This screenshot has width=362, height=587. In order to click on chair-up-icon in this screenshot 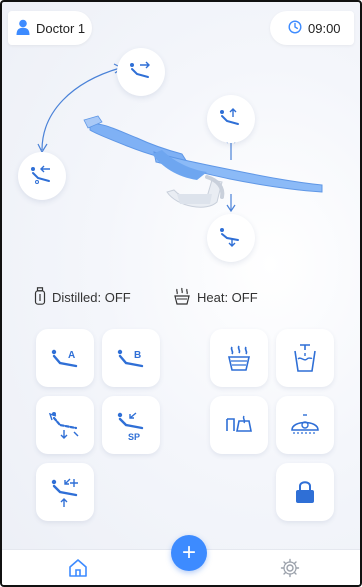, I will do `click(231, 119)`.